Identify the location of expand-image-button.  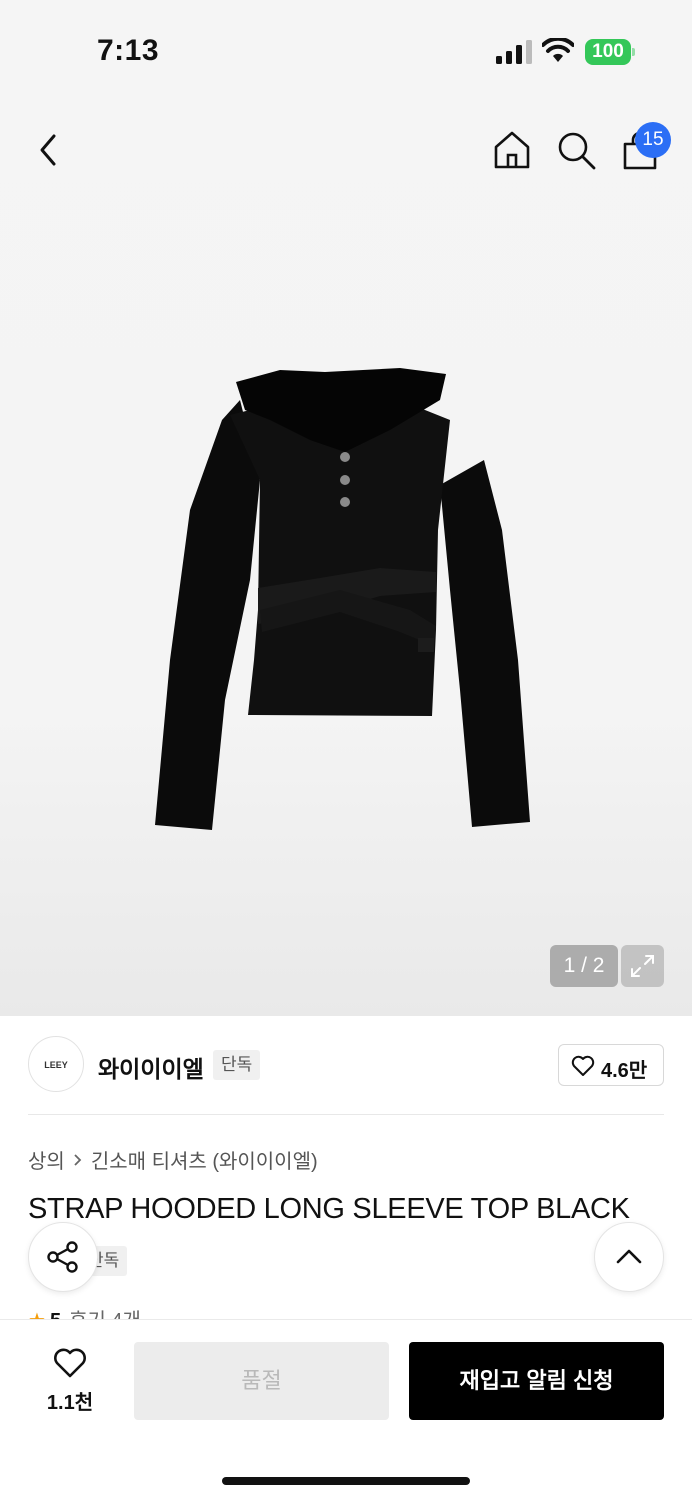
(642, 966).